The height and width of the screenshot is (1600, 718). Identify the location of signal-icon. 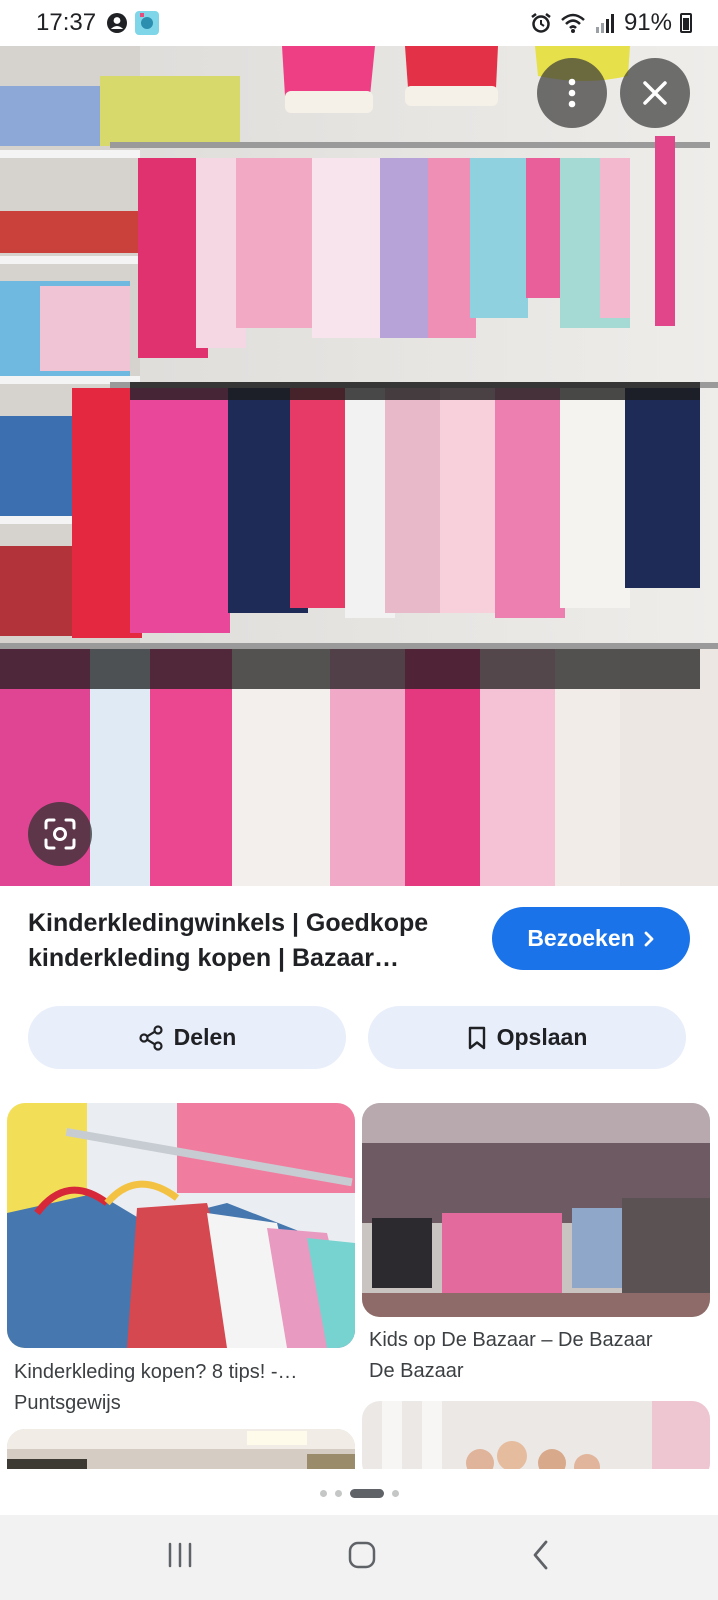
(604, 23).